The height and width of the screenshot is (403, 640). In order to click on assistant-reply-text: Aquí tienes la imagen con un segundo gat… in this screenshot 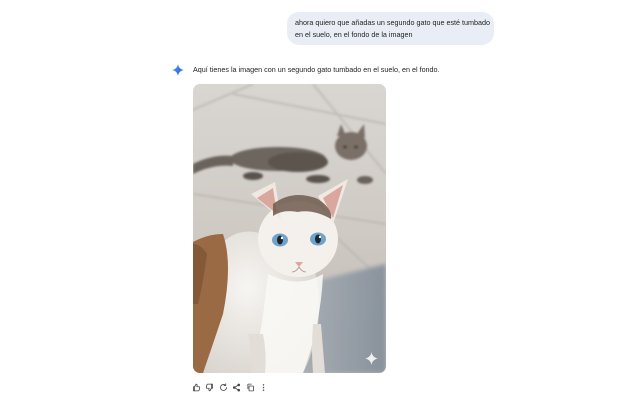, I will do `click(316, 69)`.